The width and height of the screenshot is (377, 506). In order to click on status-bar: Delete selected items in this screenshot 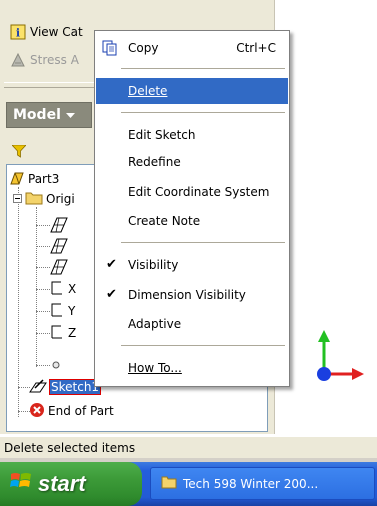, I will do `click(188, 447)`.